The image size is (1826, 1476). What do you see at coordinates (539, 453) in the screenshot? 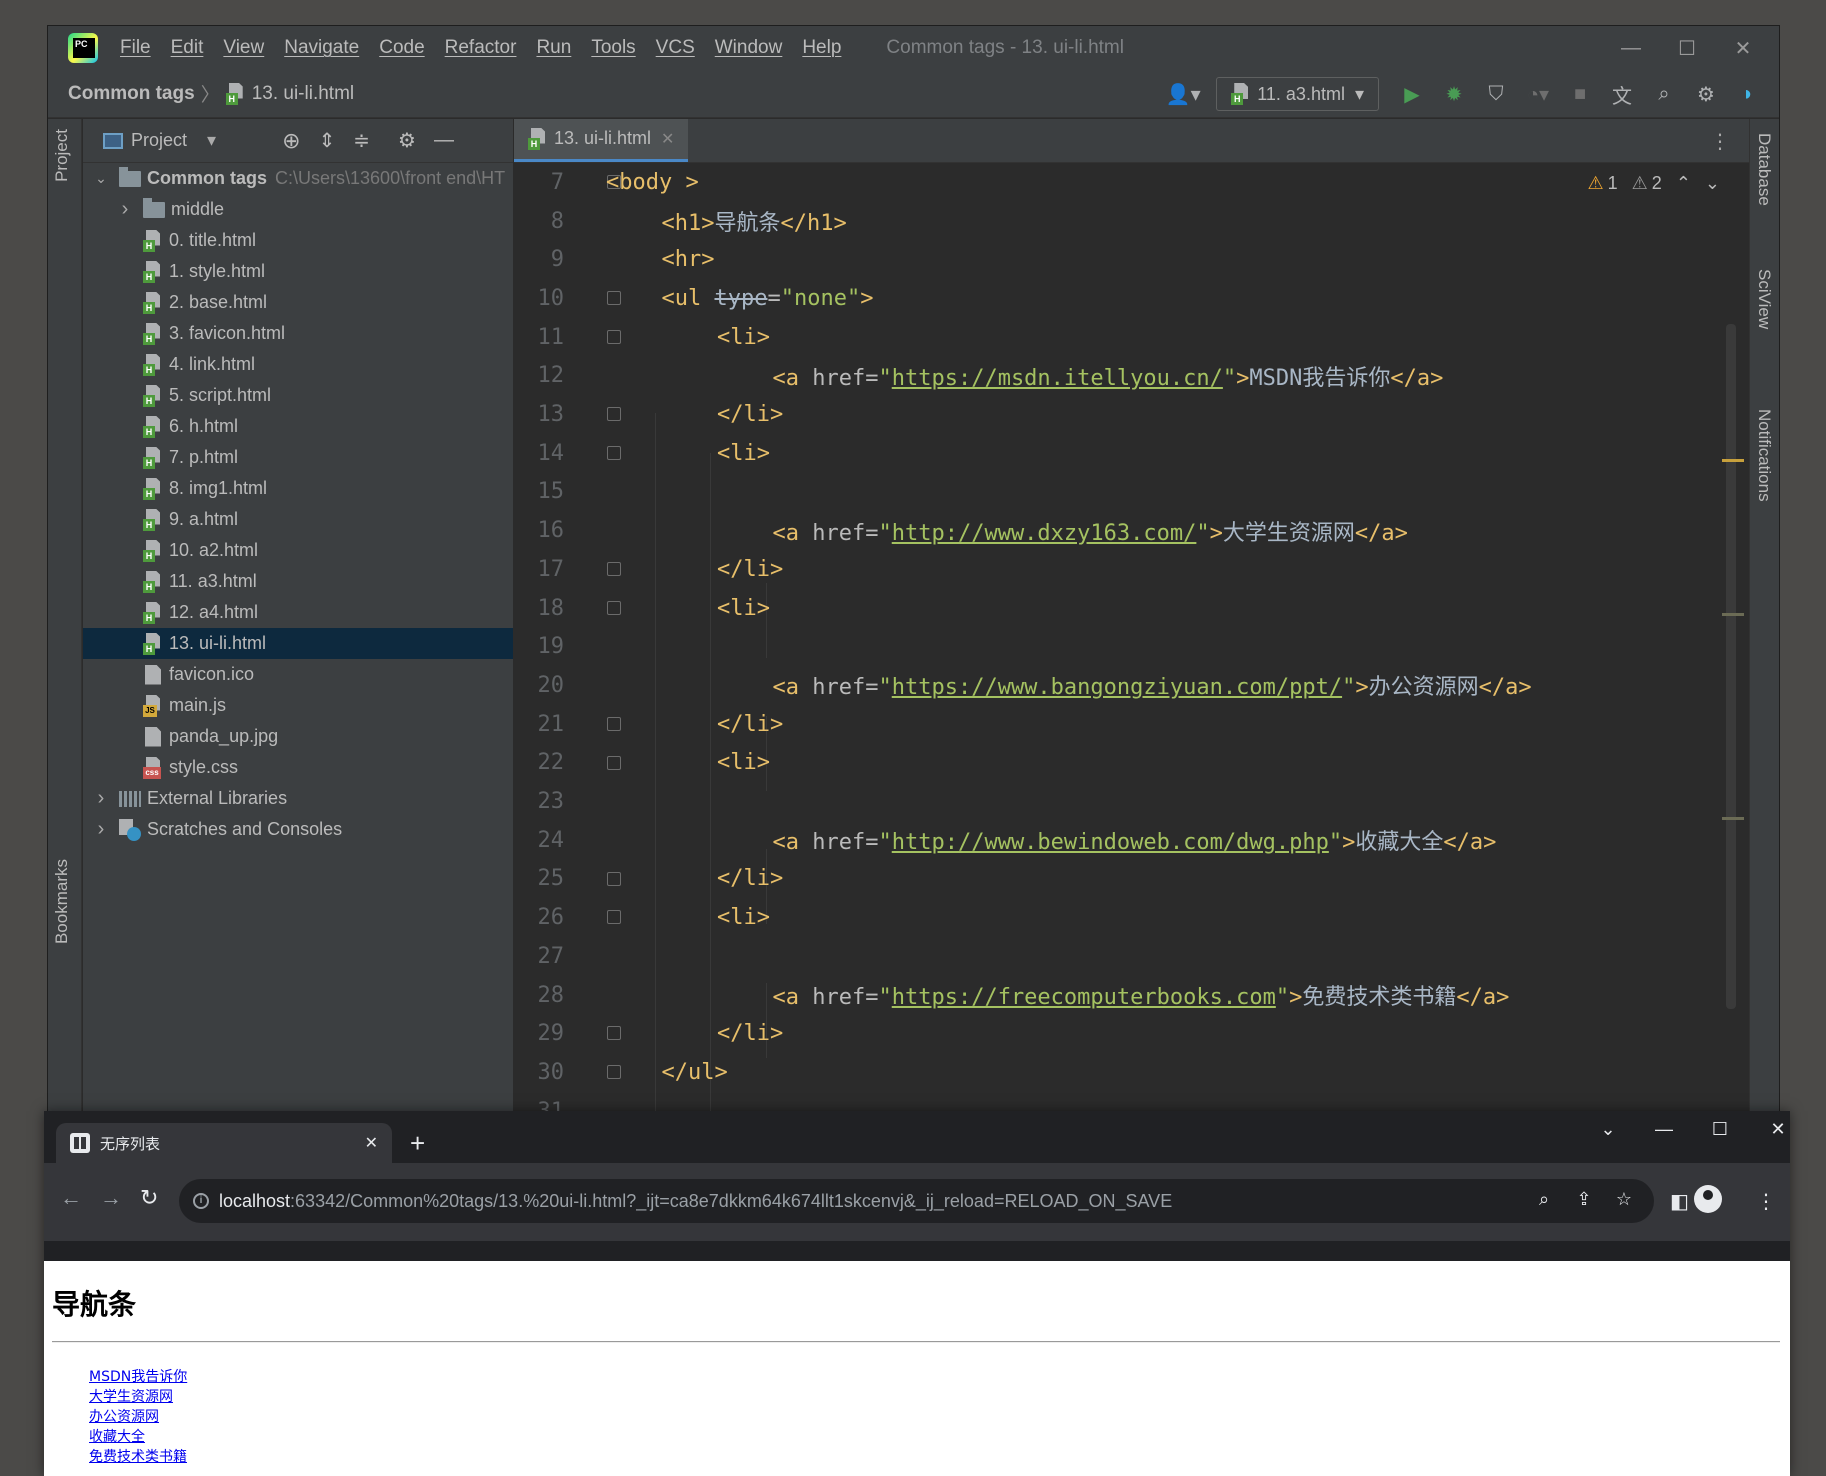
I see `line-number: 14` at bounding box center [539, 453].